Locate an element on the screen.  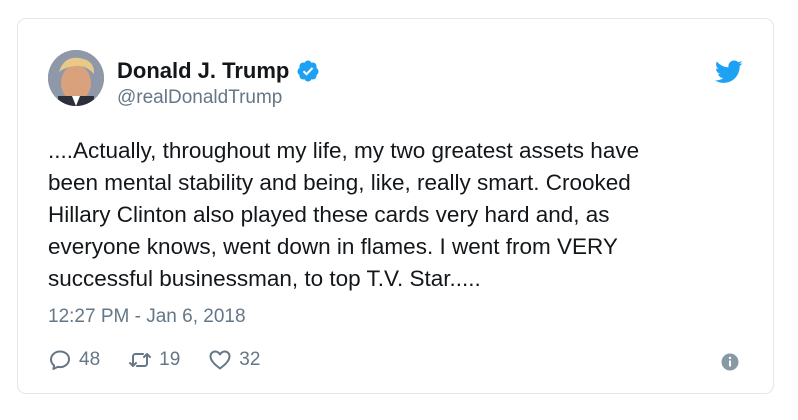
twitter-bird-icon is located at coordinates (729, 72).